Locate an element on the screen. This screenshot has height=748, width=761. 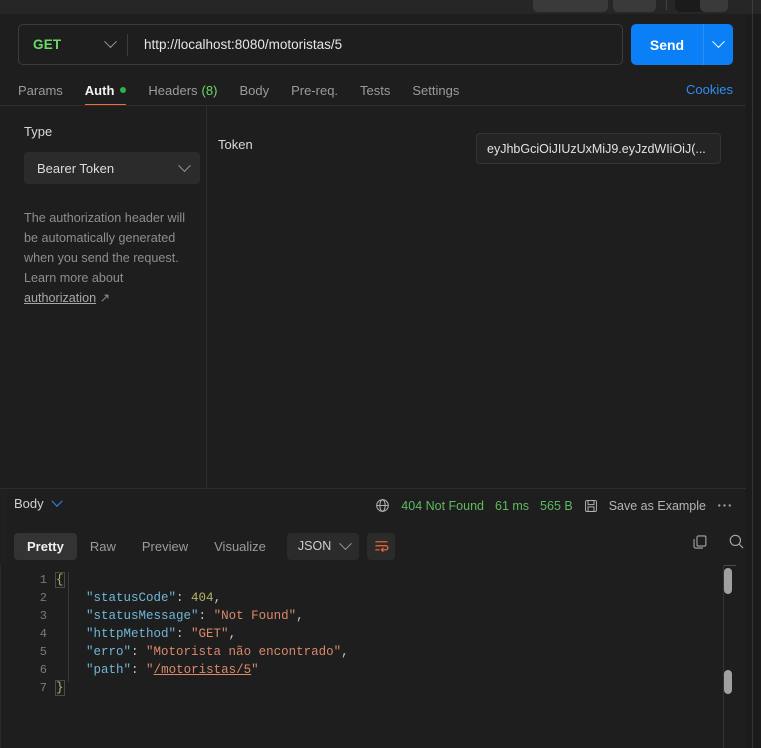
send-group: Send is located at coordinates (682, 44).